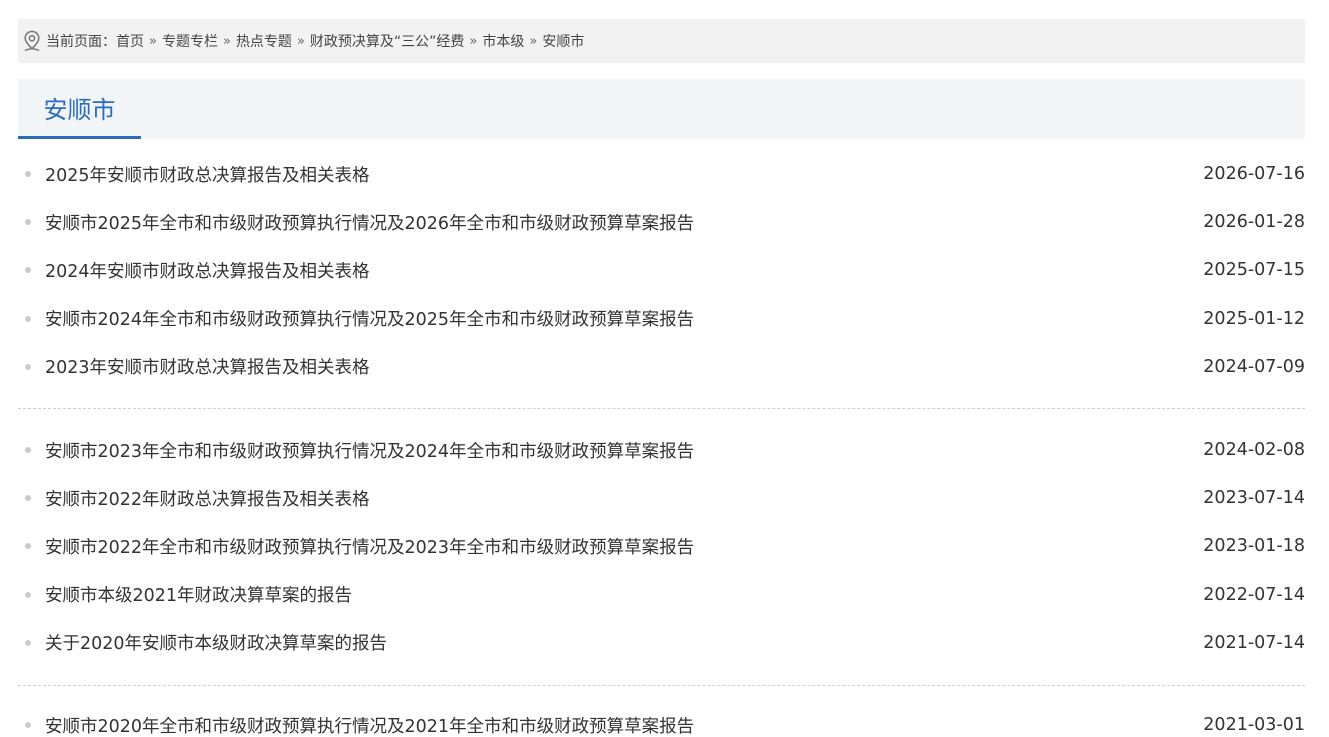 The width and height of the screenshot is (1329, 737). I want to click on breadcrumb-link-budget: 财政预决算及“三公”经费, so click(387, 41).